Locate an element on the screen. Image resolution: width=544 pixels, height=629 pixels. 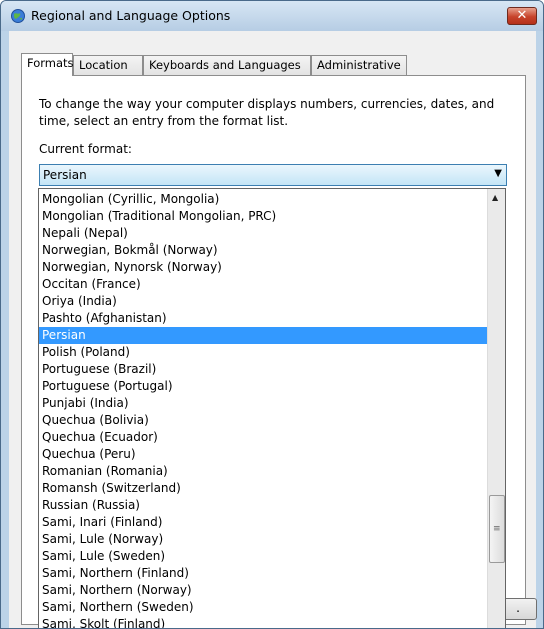
list-item: Sami, Skolt (Finland) is located at coordinates (263, 622).